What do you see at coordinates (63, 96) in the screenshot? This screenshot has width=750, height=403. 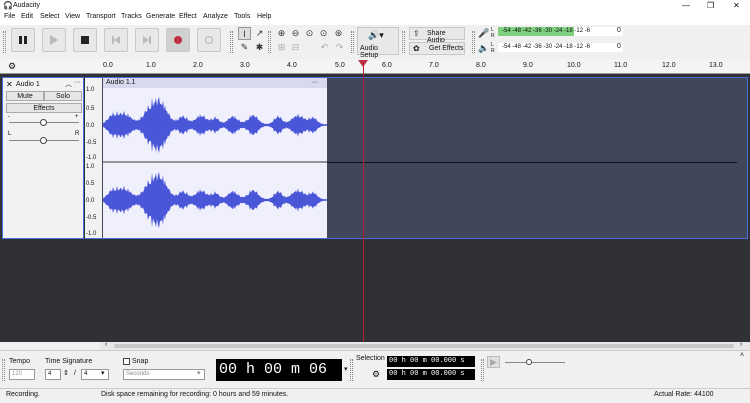 I see `solo-button: Solo` at bounding box center [63, 96].